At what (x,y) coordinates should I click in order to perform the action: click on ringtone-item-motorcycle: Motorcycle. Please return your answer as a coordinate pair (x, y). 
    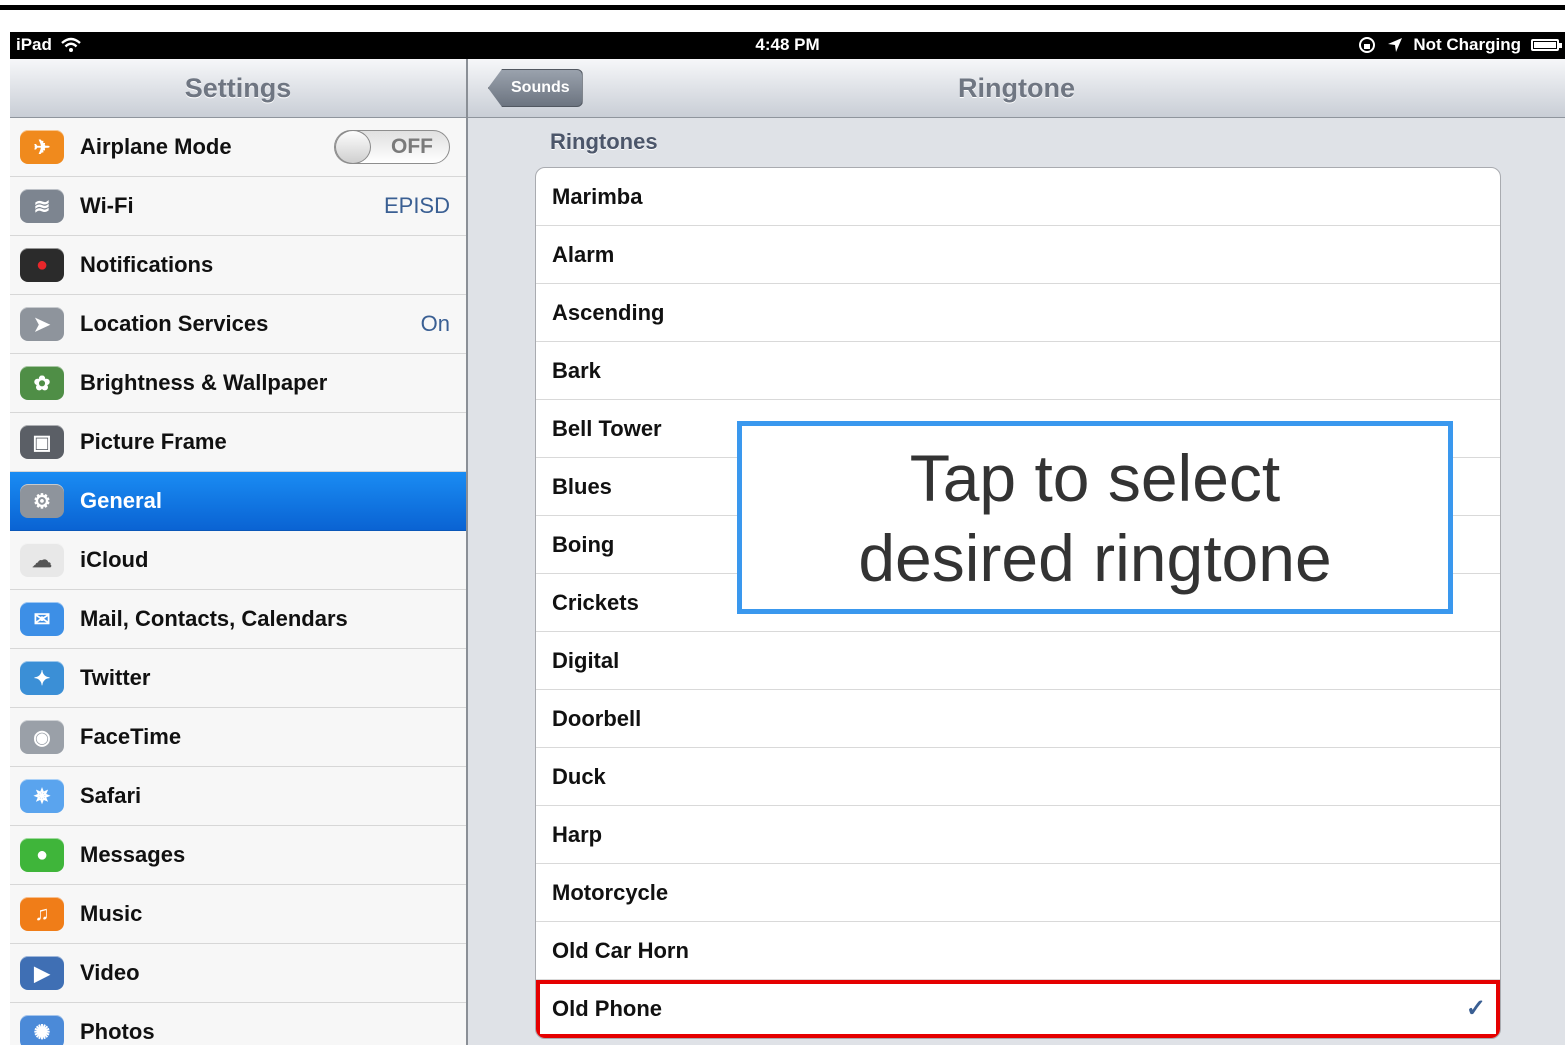
    Looking at the image, I should click on (1018, 893).